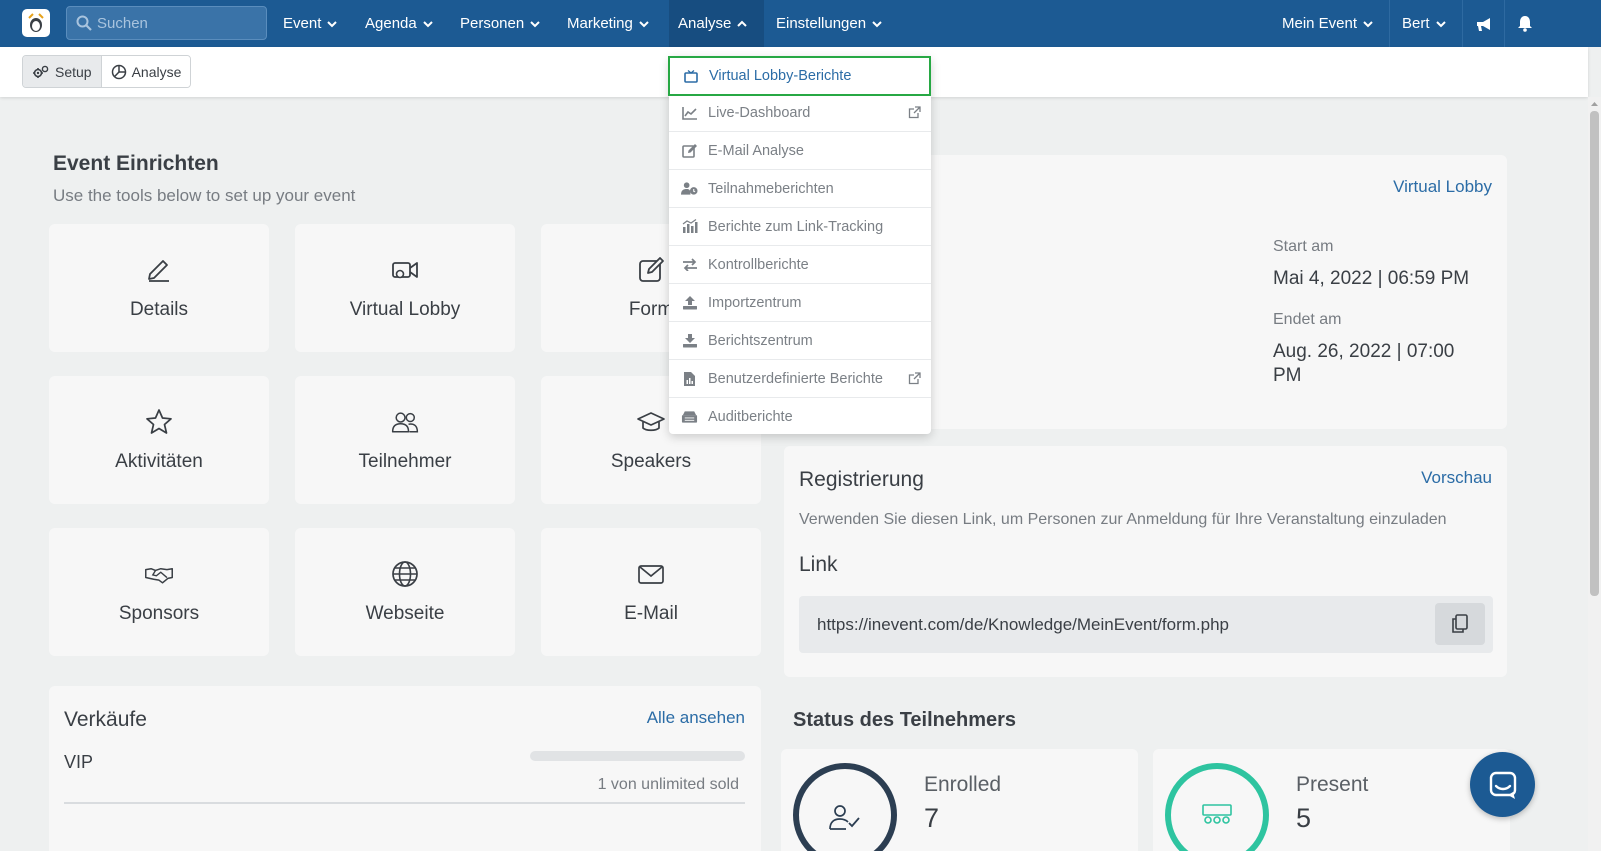  I want to click on nav-einstellungen: Einstellungen, so click(829, 23).